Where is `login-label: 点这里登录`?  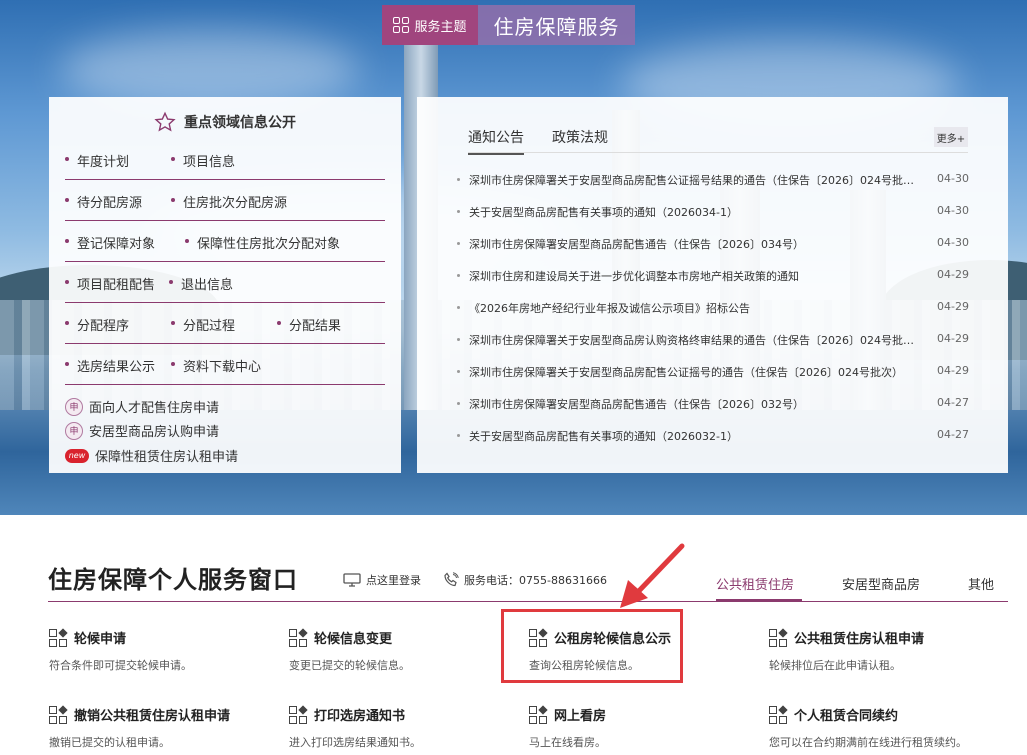 login-label: 点这里登录 is located at coordinates (393, 580).